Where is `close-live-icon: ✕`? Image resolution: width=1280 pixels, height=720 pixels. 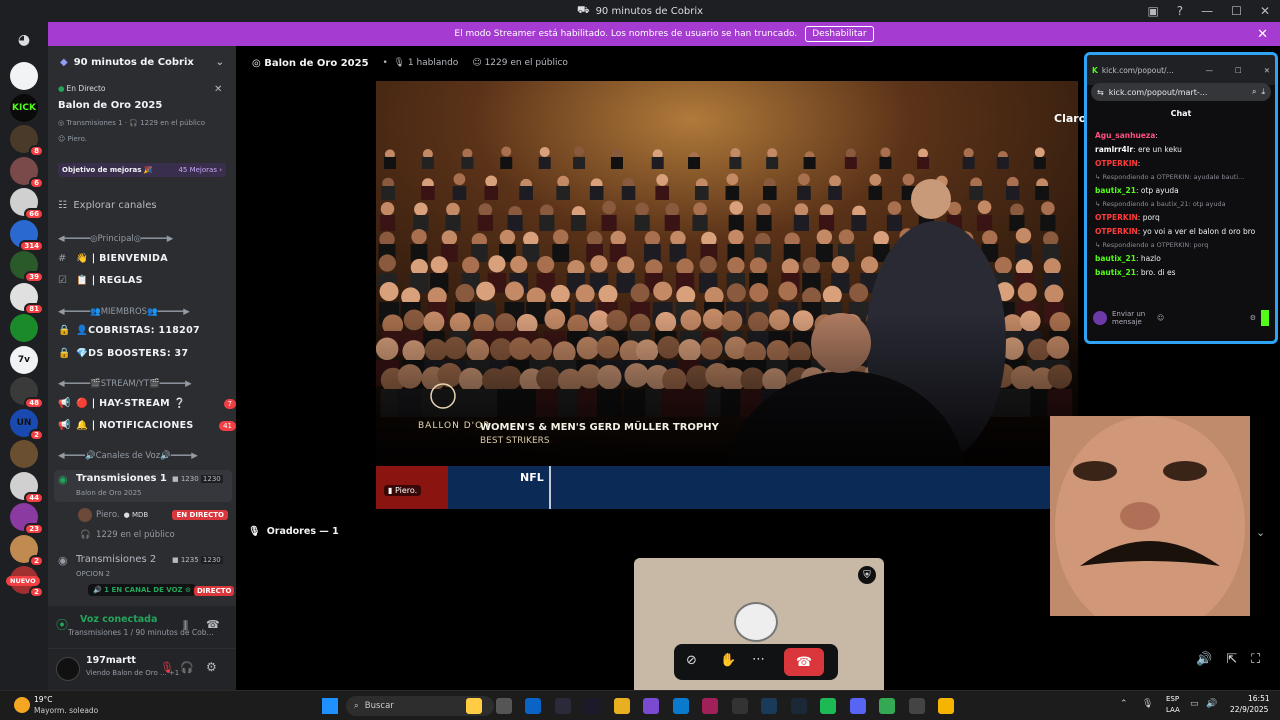
close-live-icon: ✕ is located at coordinates (218, 89).